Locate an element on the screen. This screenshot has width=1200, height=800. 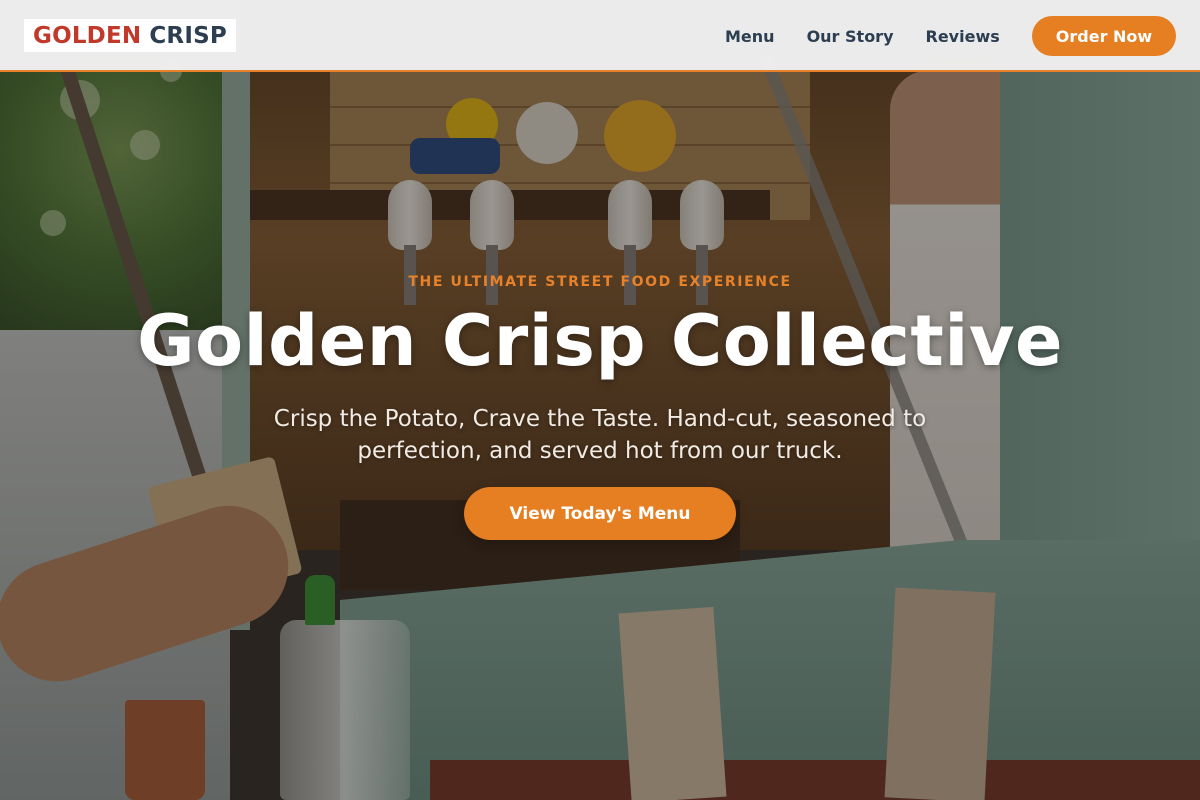
hero-eyebrow: THE ULTIMATE STREET FOOD EXPERIENCE is located at coordinates (600, 282).